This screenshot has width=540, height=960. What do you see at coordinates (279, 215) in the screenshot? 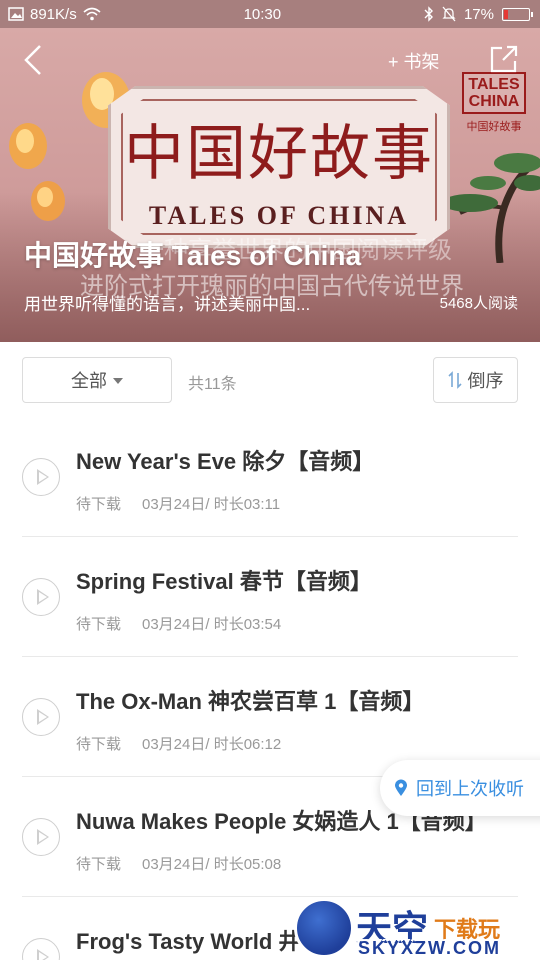
I see `banner-english-title: TALES OF CHINA` at bounding box center [279, 215].